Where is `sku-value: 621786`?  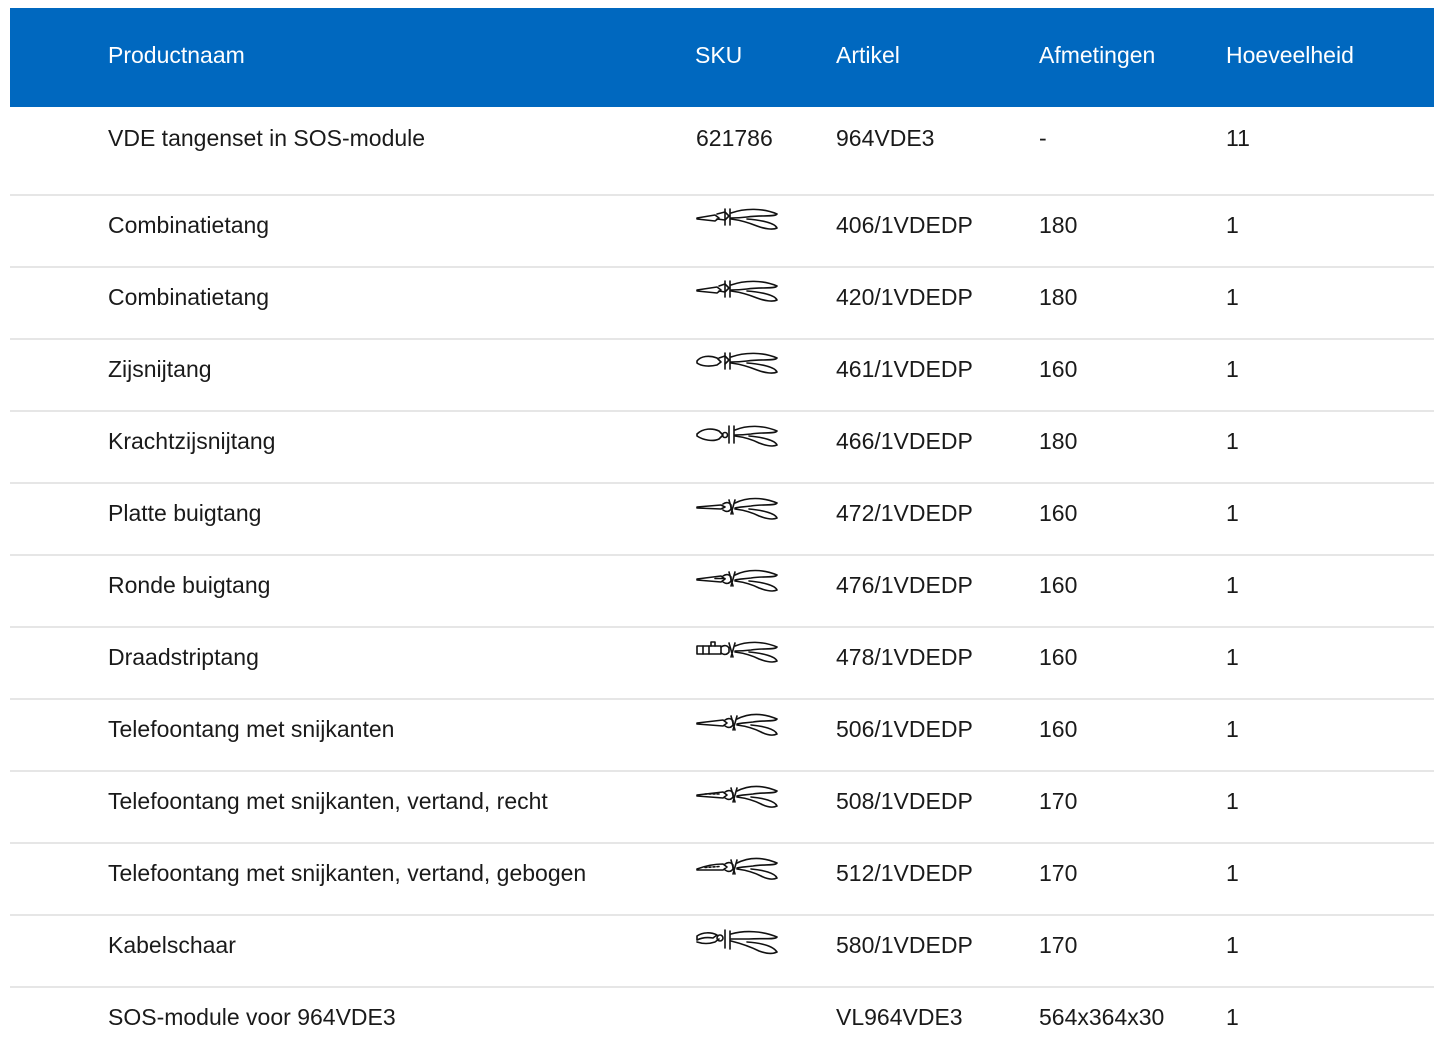
sku-value: 621786 is located at coordinates (734, 138).